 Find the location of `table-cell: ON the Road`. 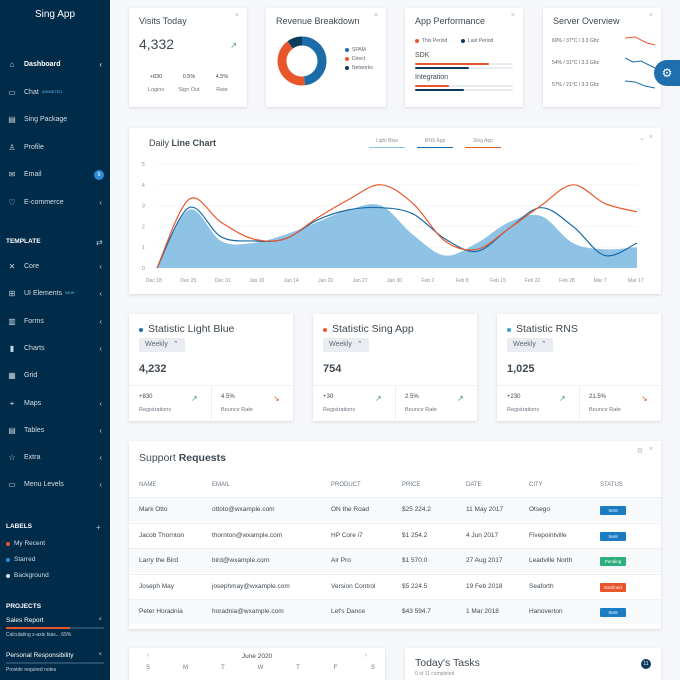

table-cell: ON the Road is located at coordinates (350, 509).